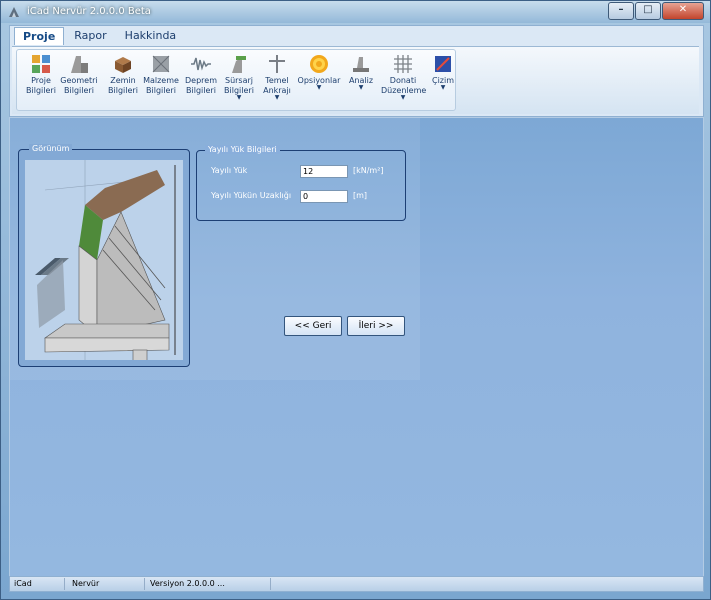 This screenshot has width=711, height=600. Describe the element at coordinates (319, 64) in the screenshot. I see `gear-icon` at that location.